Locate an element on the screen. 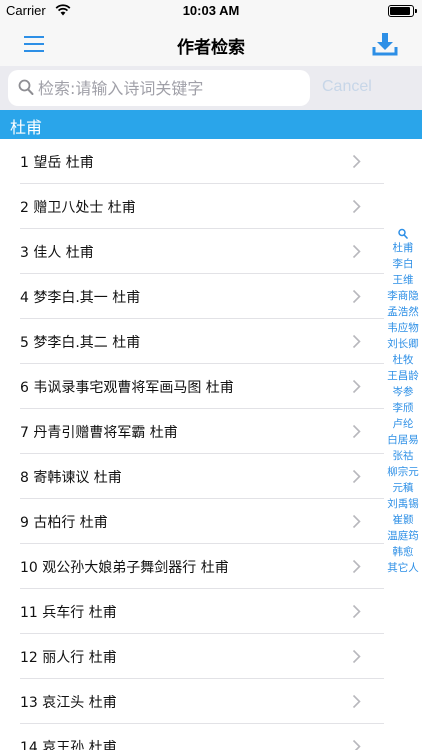  list-item: 5 梦李白.其二 杜甫 is located at coordinates (211, 341).